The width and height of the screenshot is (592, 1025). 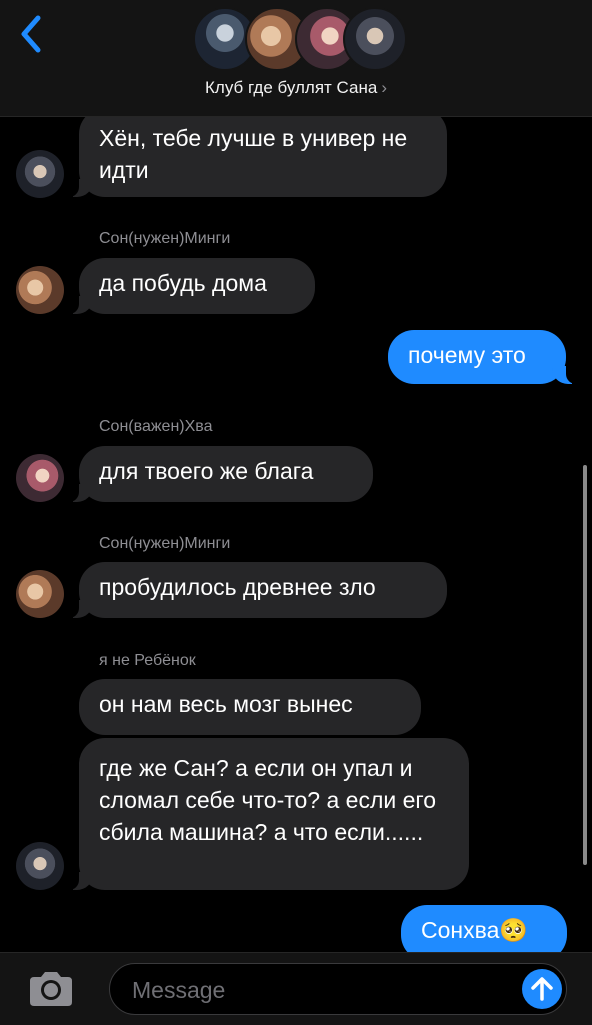 What do you see at coordinates (384, 87) in the screenshot?
I see `chevron-right-icon: ›` at bounding box center [384, 87].